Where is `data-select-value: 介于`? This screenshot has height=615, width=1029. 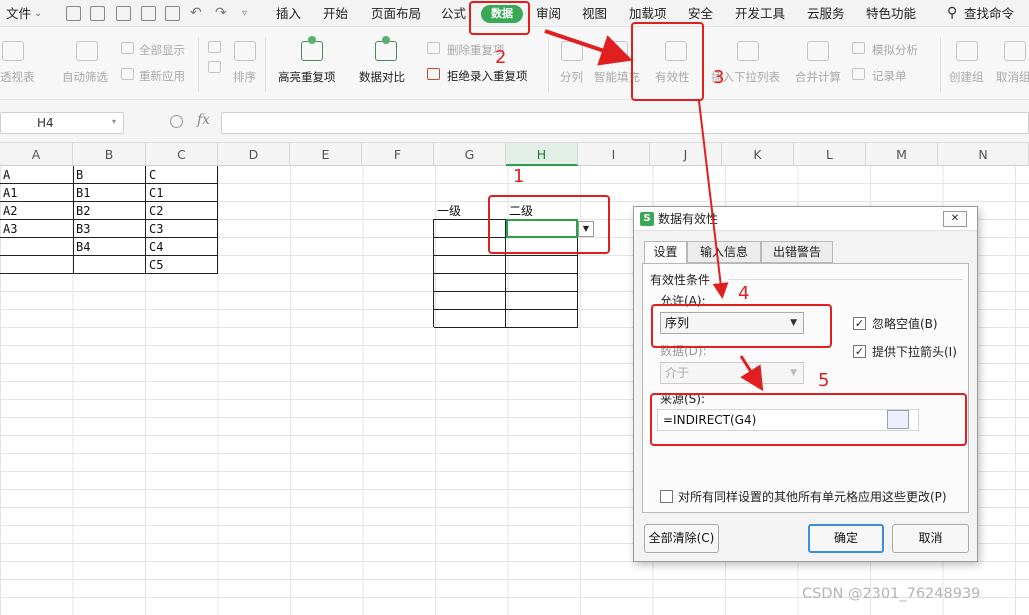 data-select-value: 介于 is located at coordinates (677, 373).